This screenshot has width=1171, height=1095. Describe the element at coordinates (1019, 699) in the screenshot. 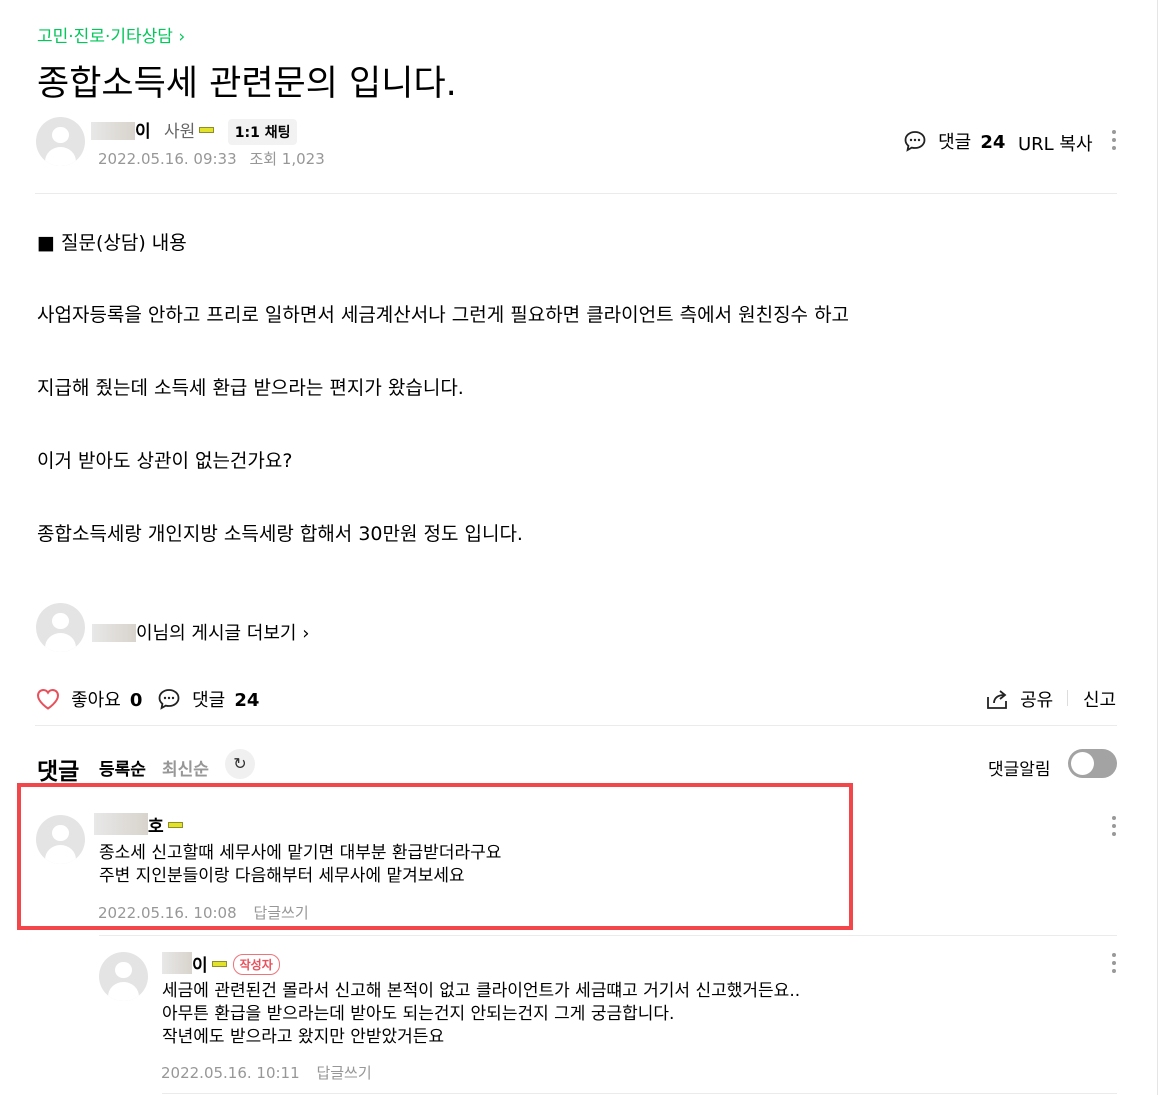

I see `share-button: 공유` at that location.